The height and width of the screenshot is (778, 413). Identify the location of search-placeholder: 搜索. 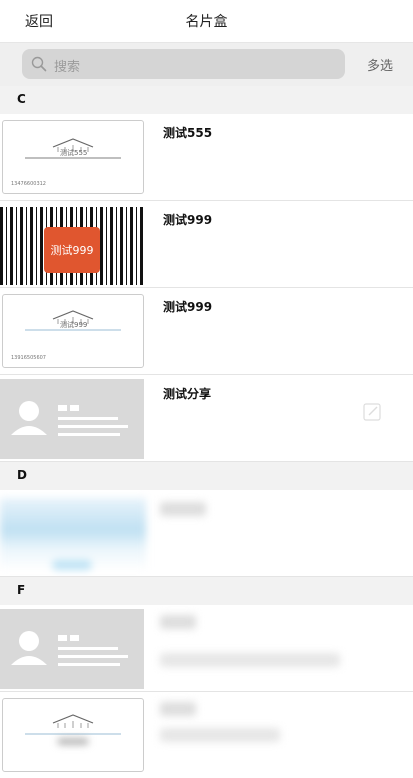
(67, 67).